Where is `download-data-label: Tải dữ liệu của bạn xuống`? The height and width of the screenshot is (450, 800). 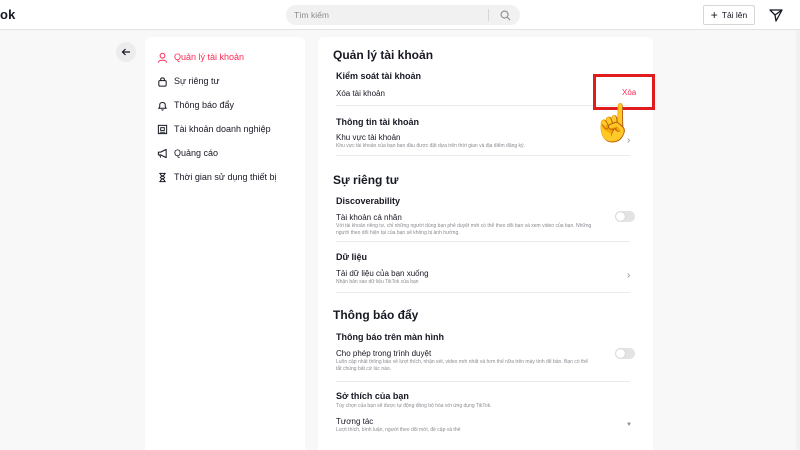
download-data-label: Tải dữ liệu của bạn xuống is located at coordinates (382, 273).